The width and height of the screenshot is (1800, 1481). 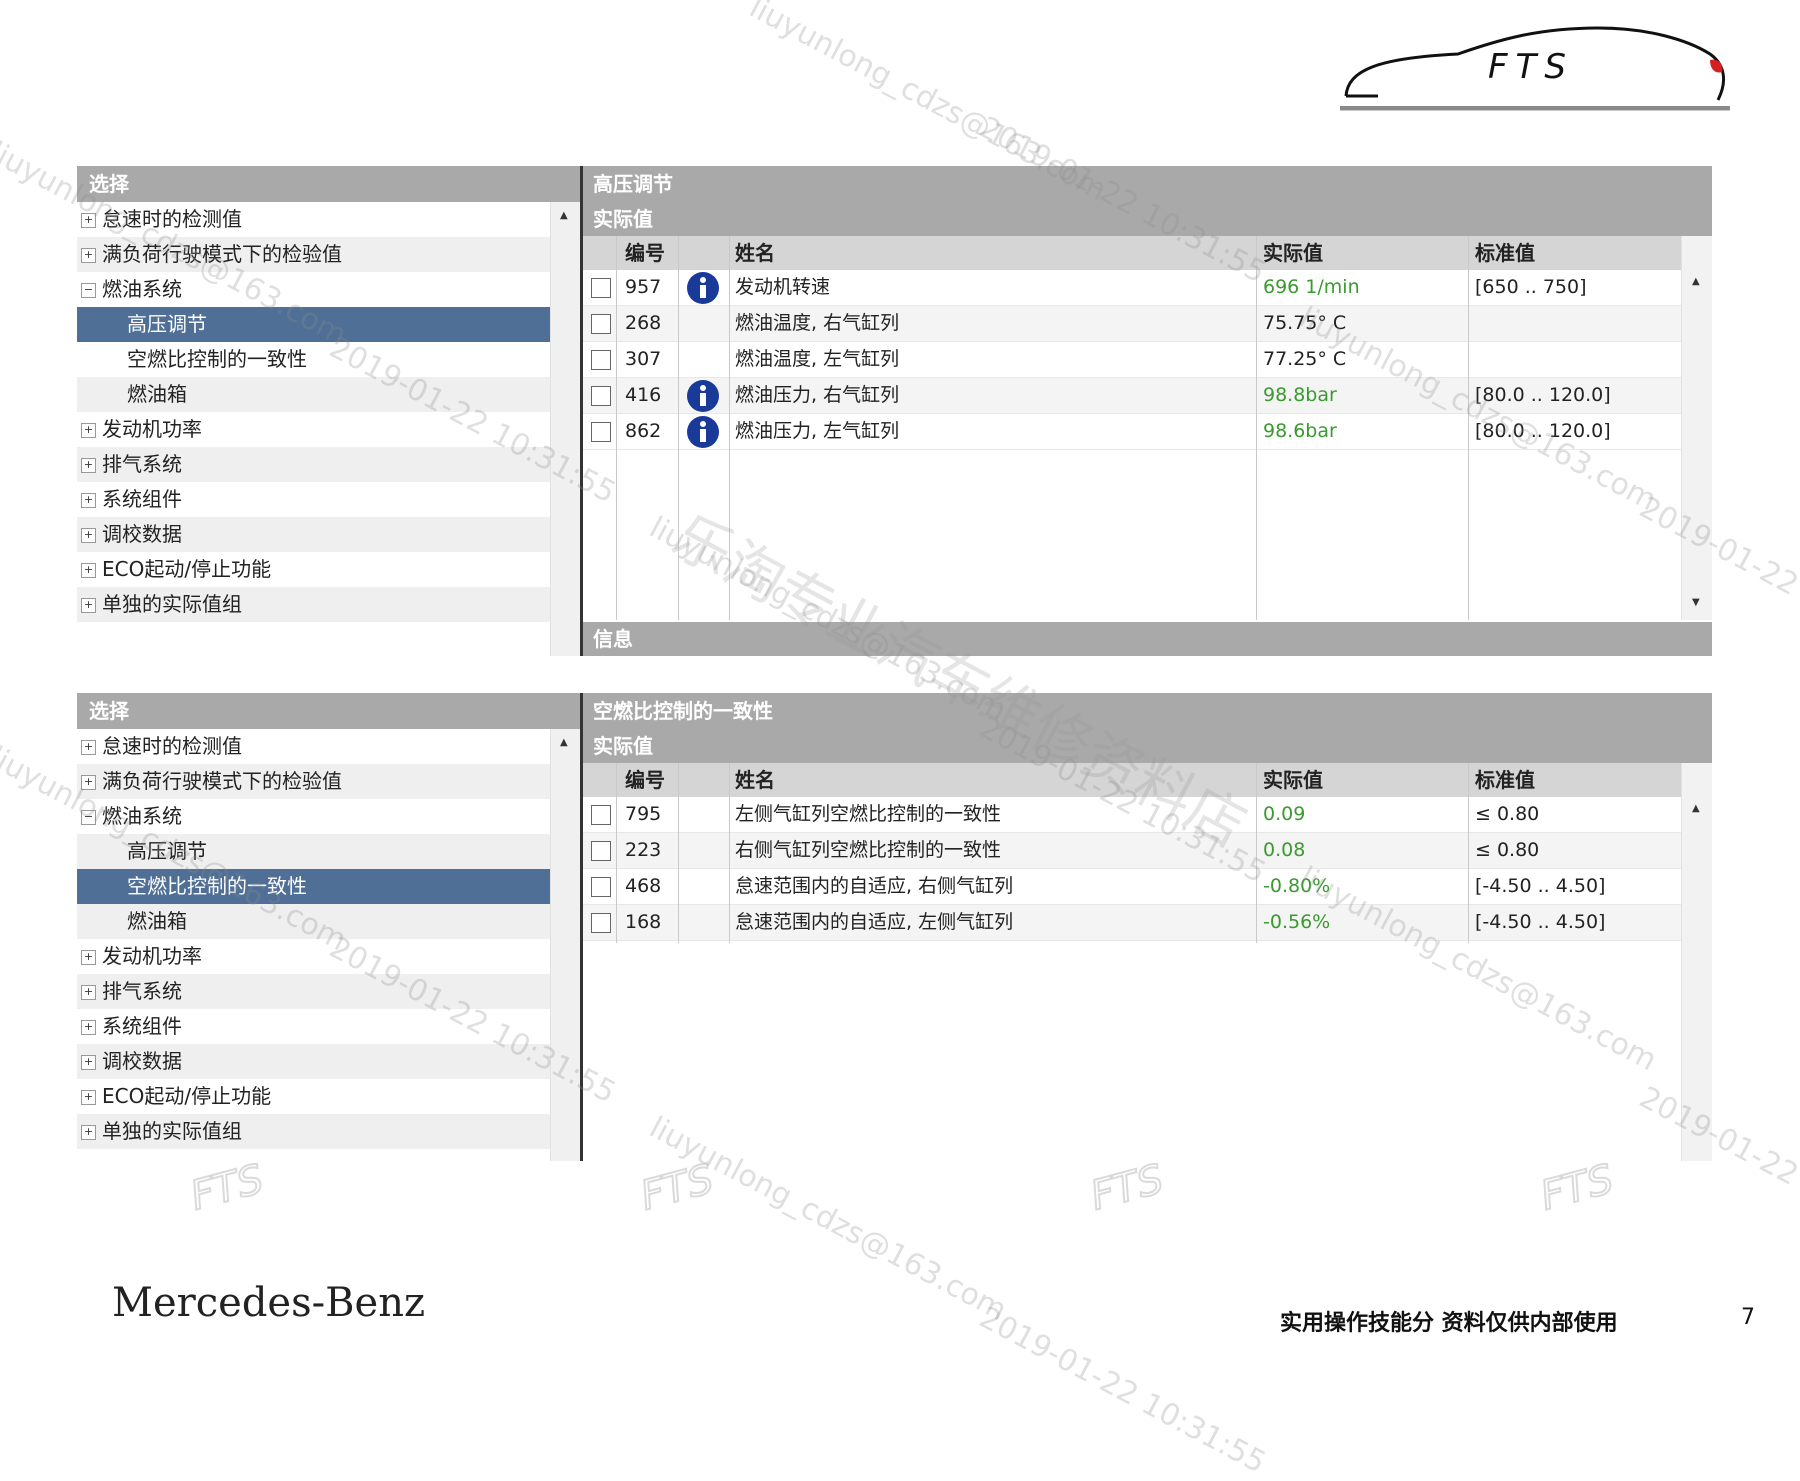 What do you see at coordinates (1132, 432) in the screenshot?
I see `table-row: 862 燃油压力, 左气缸列 98.6bar [80.0 .. 120.0]` at bounding box center [1132, 432].